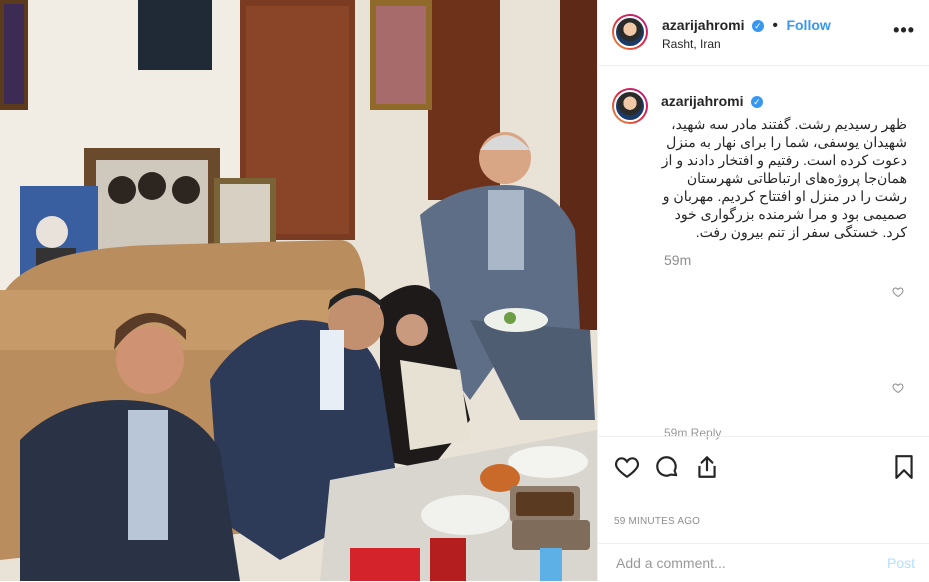 The image size is (929, 582). What do you see at coordinates (904, 467) in the screenshot?
I see `bookmark-icon` at bounding box center [904, 467].